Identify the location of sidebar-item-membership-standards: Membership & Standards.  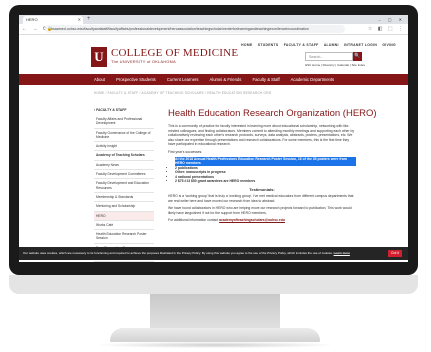
(124, 198).